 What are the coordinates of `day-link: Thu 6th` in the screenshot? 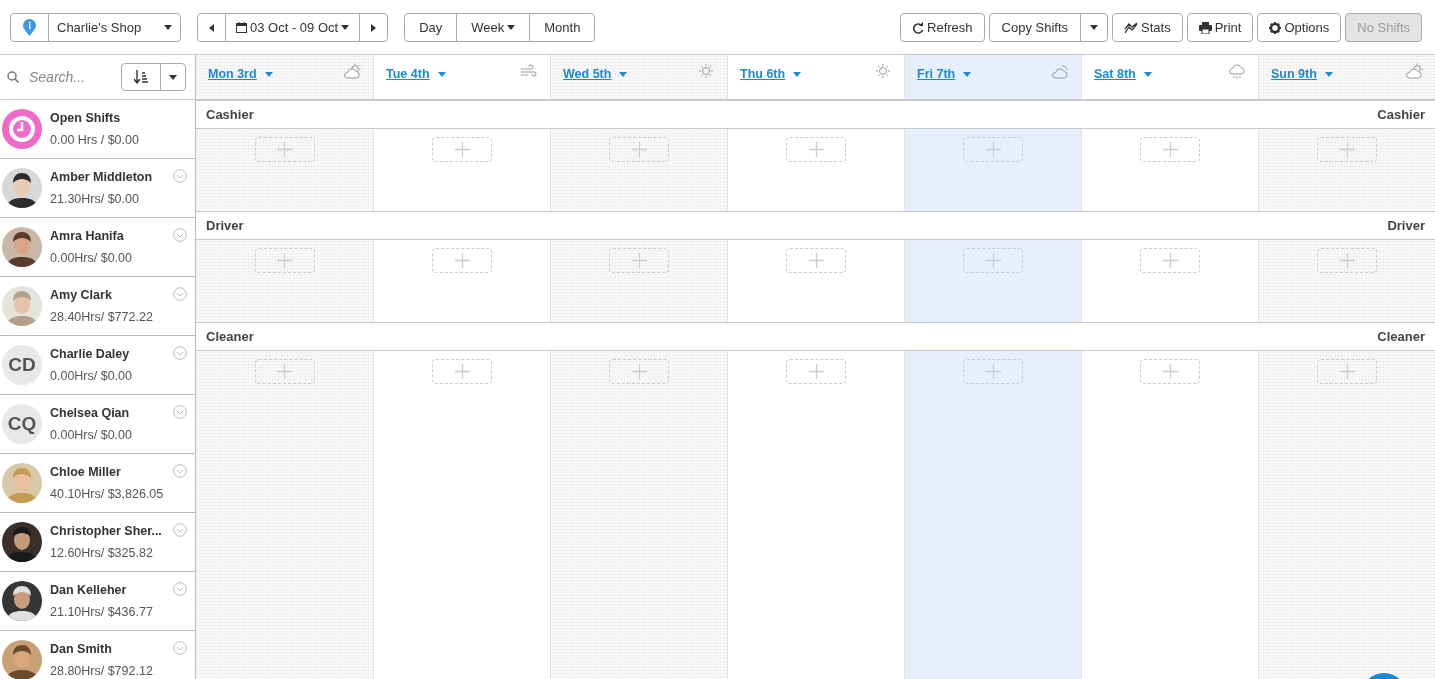 It's located at (771, 74).